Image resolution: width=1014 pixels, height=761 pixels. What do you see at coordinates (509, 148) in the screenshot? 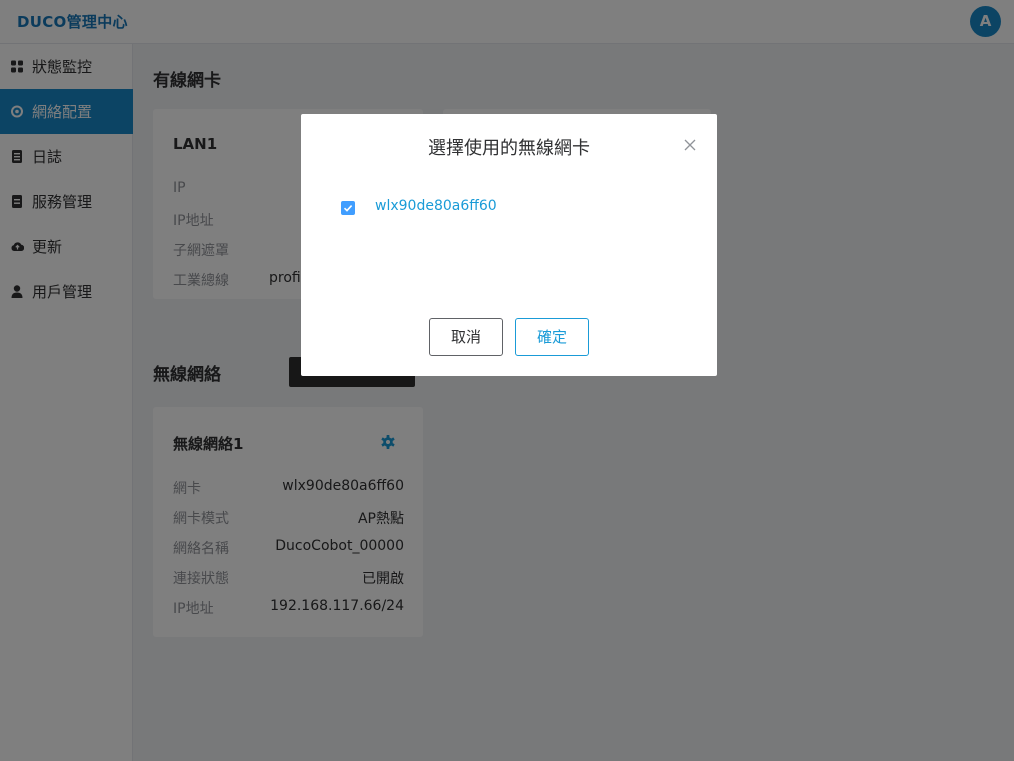
I see `dialog-title: 選擇使用的無線網卡` at bounding box center [509, 148].